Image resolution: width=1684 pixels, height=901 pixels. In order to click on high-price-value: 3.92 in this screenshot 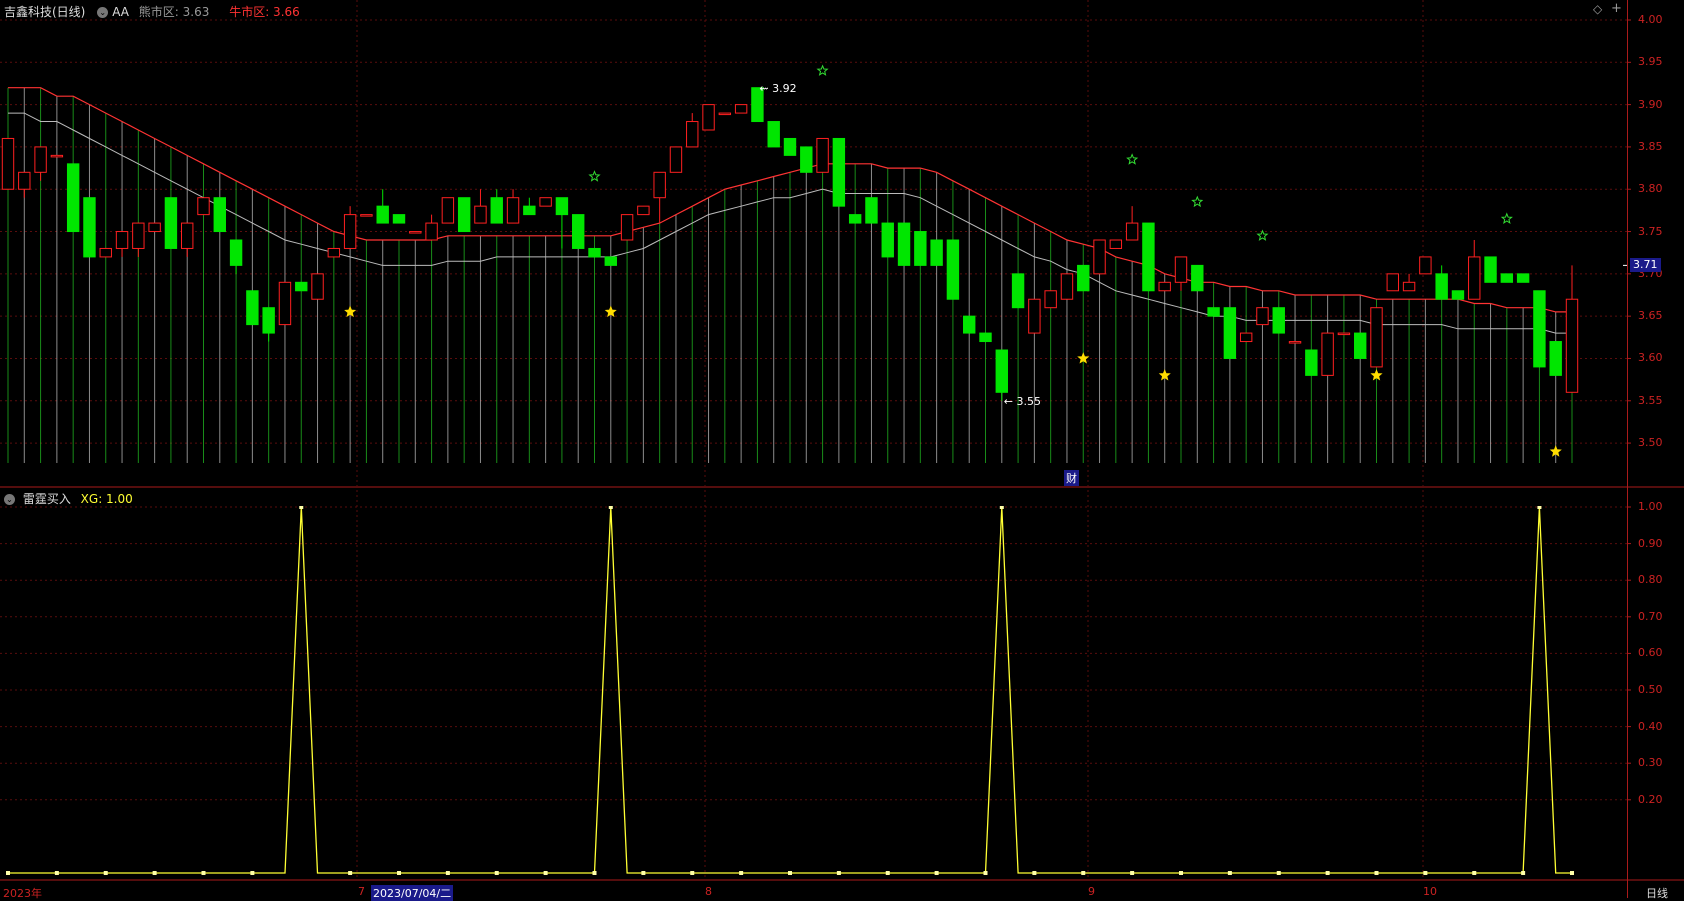, I will do `click(784, 88)`.